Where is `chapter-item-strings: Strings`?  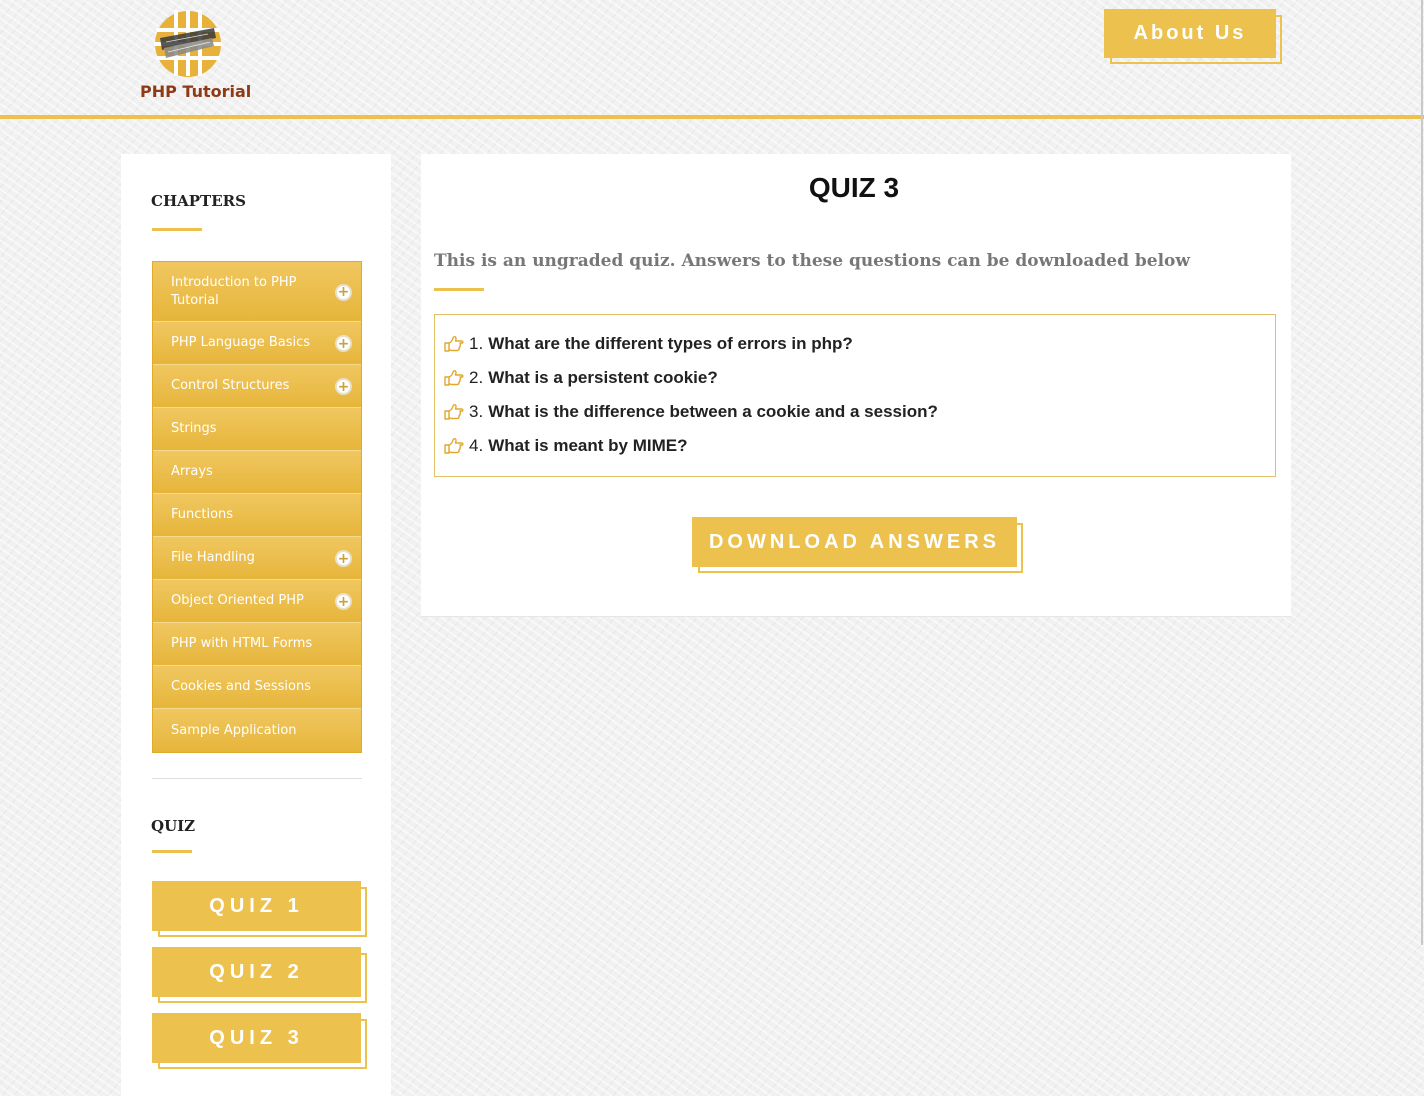
chapter-item-strings: Strings is located at coordinates (257, 429).